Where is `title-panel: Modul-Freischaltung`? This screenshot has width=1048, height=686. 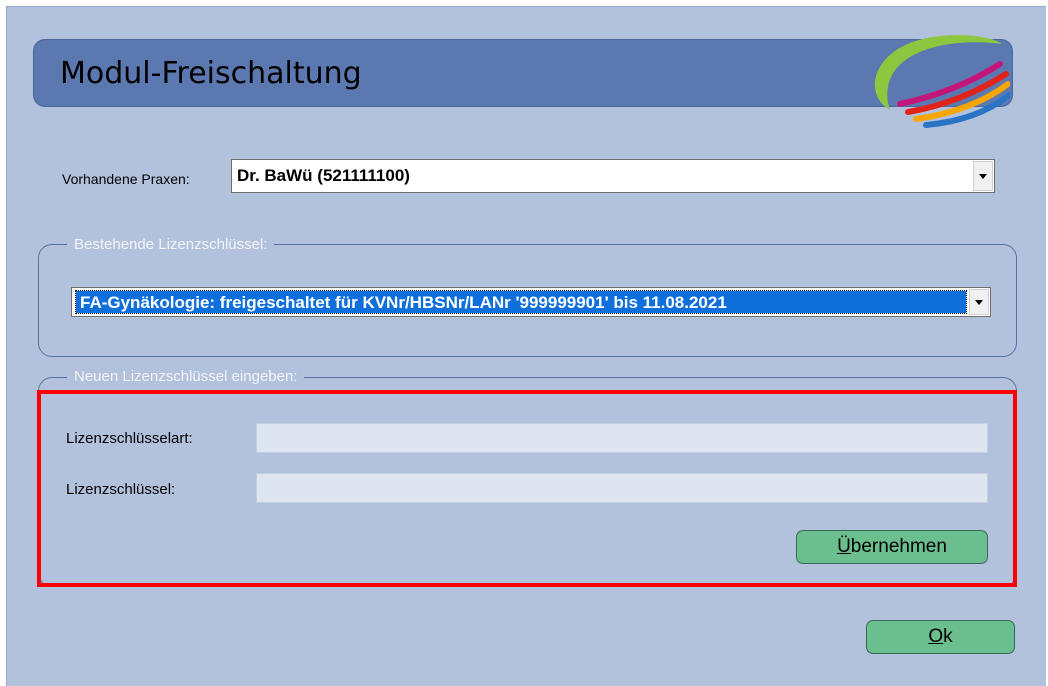
title-panel: Modul-Freischaltung is located at coordinates (523, 81).